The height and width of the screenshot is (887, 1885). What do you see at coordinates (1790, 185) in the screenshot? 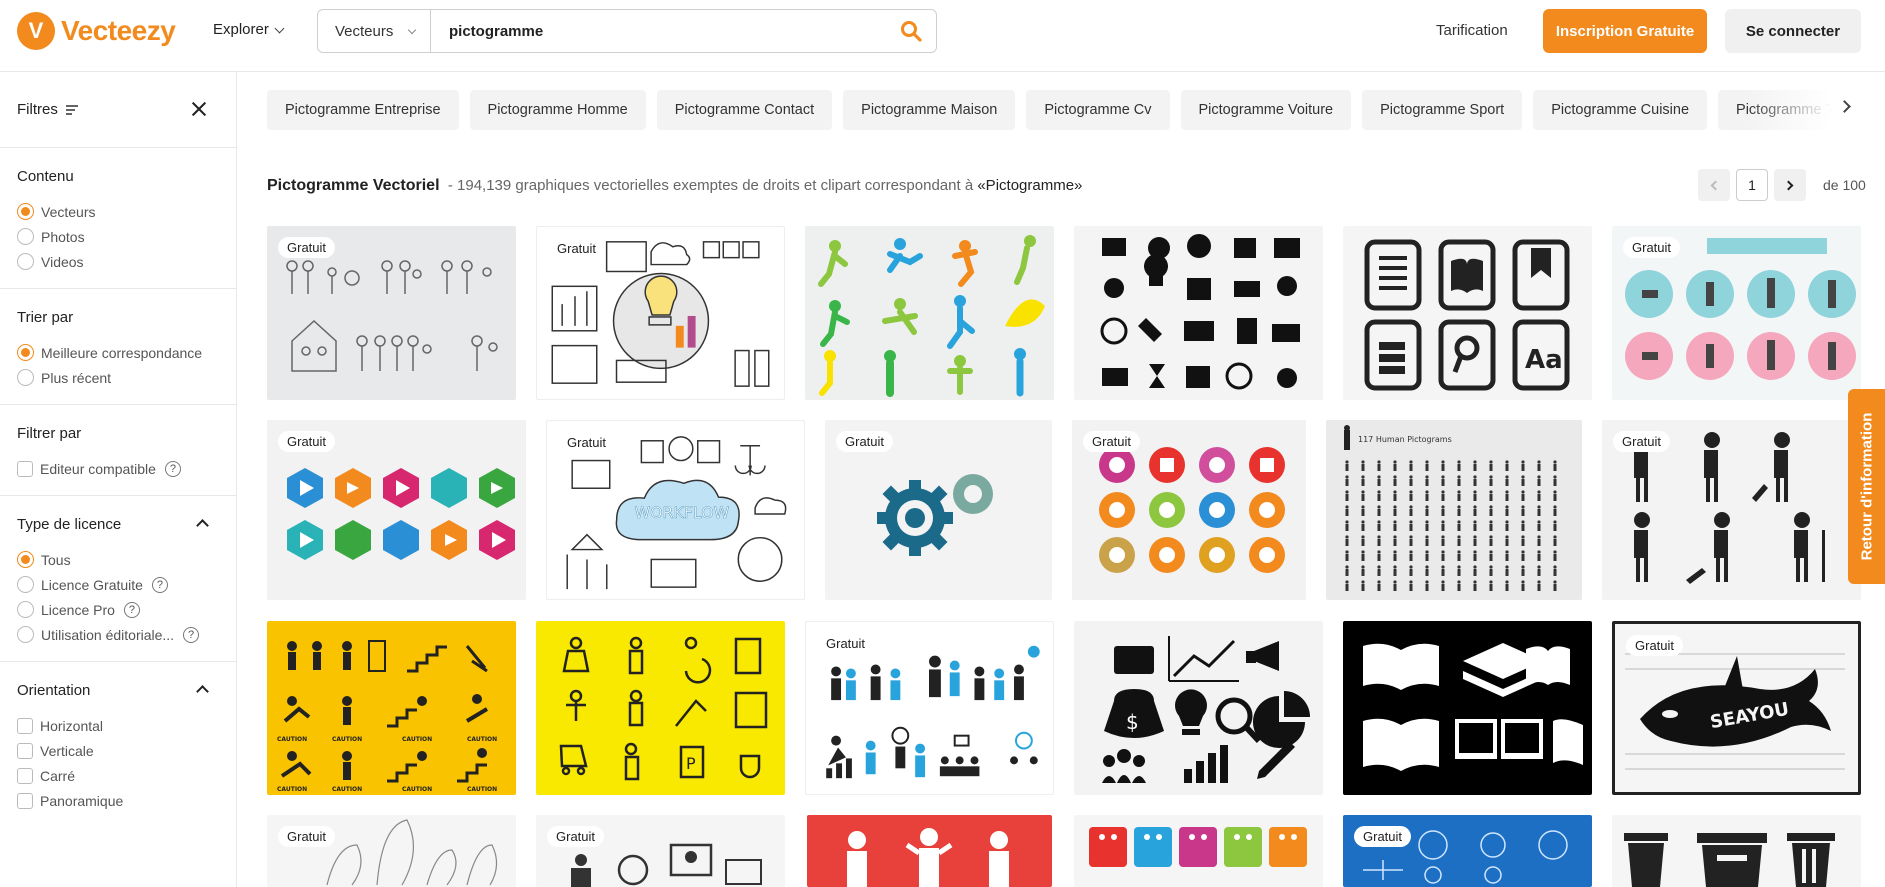
I see `next-page-button` at bounding box center [1790, 185].